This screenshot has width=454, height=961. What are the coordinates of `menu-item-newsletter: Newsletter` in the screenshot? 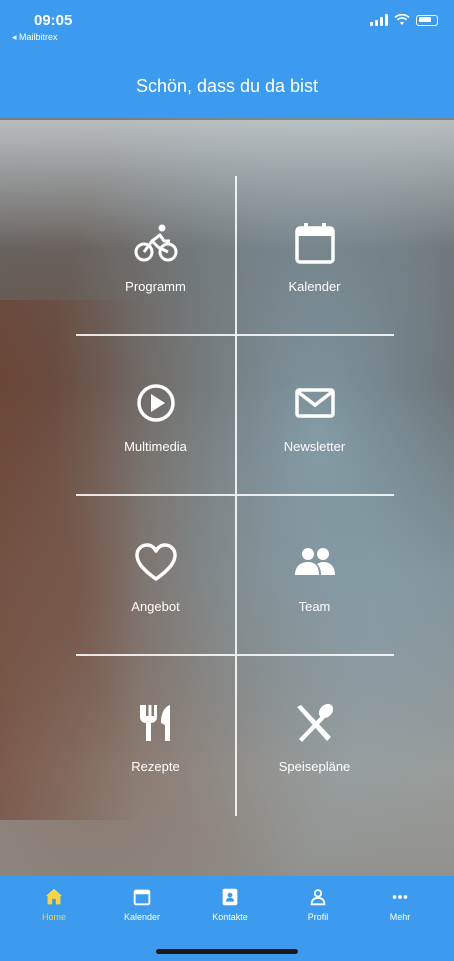 It's located at (314, 416).